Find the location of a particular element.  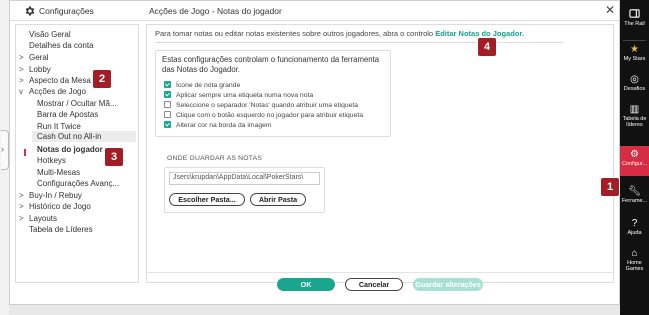

step-badge-1: 1 is located at coordinates (610, 187).